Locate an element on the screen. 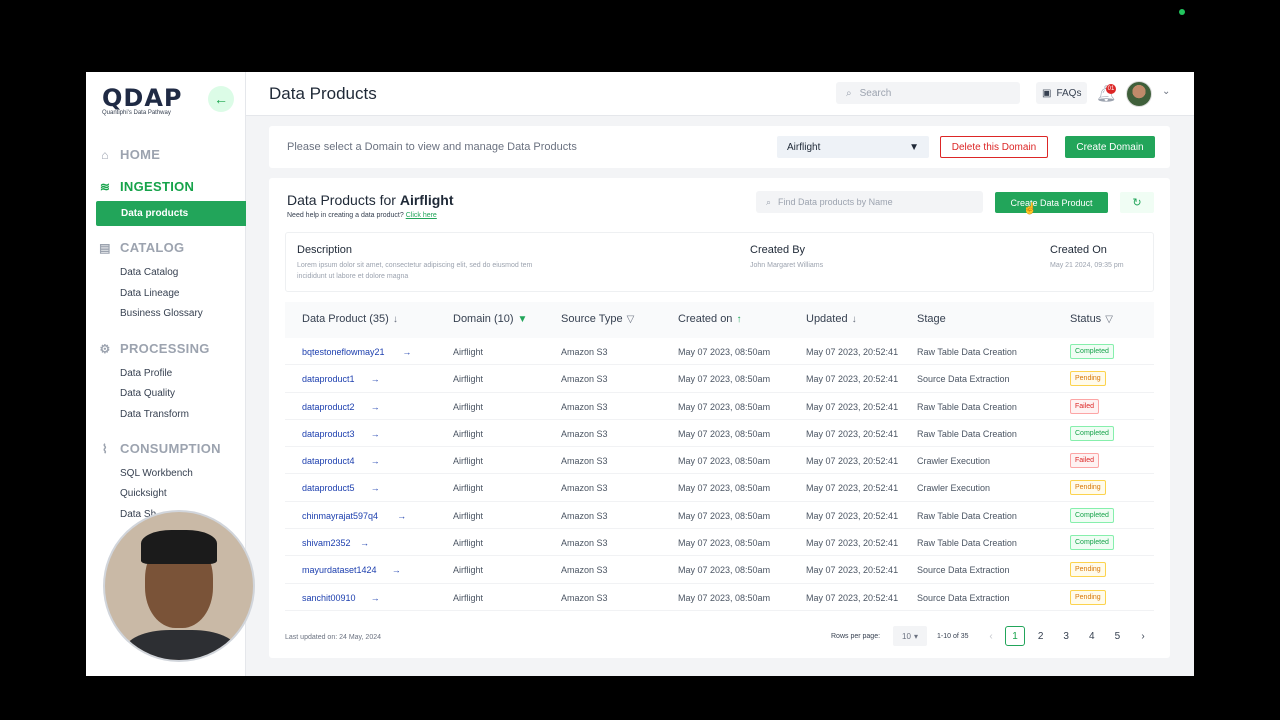  cell-data-product: mayurdataset1424 is located at coordinates (339, 570).